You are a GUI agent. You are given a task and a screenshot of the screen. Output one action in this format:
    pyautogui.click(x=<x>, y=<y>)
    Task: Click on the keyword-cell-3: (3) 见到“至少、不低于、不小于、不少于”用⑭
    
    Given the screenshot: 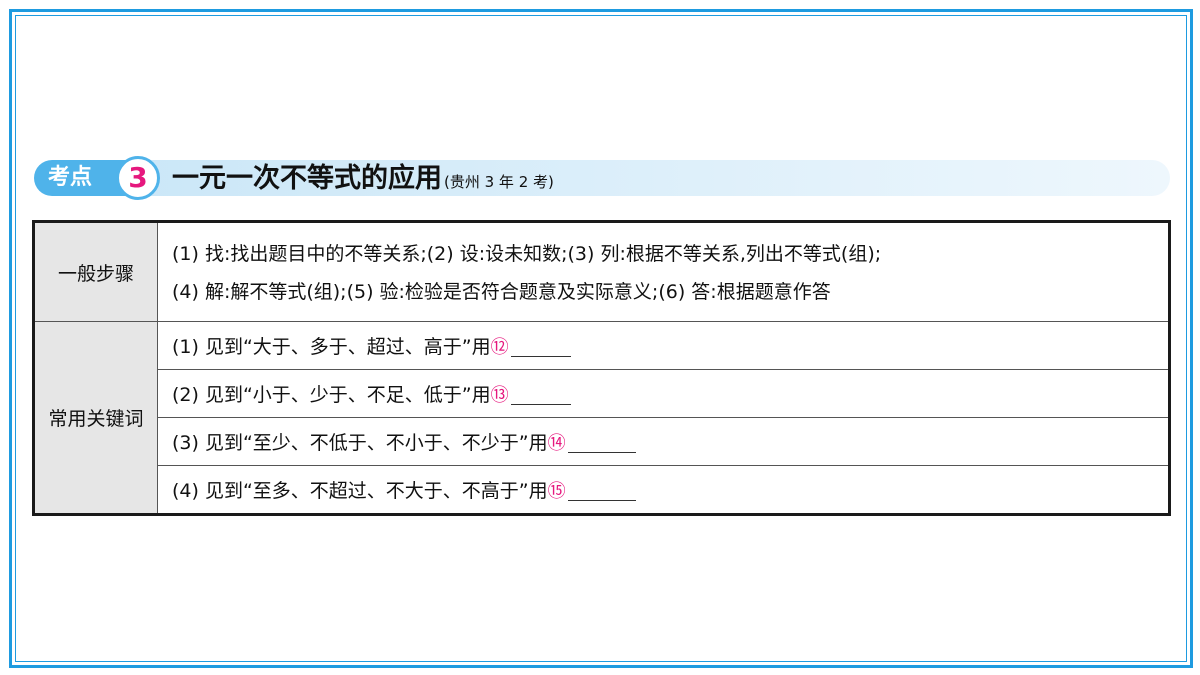 What is the action you would take?
    pyautogui.click(x=663, y=441)
    